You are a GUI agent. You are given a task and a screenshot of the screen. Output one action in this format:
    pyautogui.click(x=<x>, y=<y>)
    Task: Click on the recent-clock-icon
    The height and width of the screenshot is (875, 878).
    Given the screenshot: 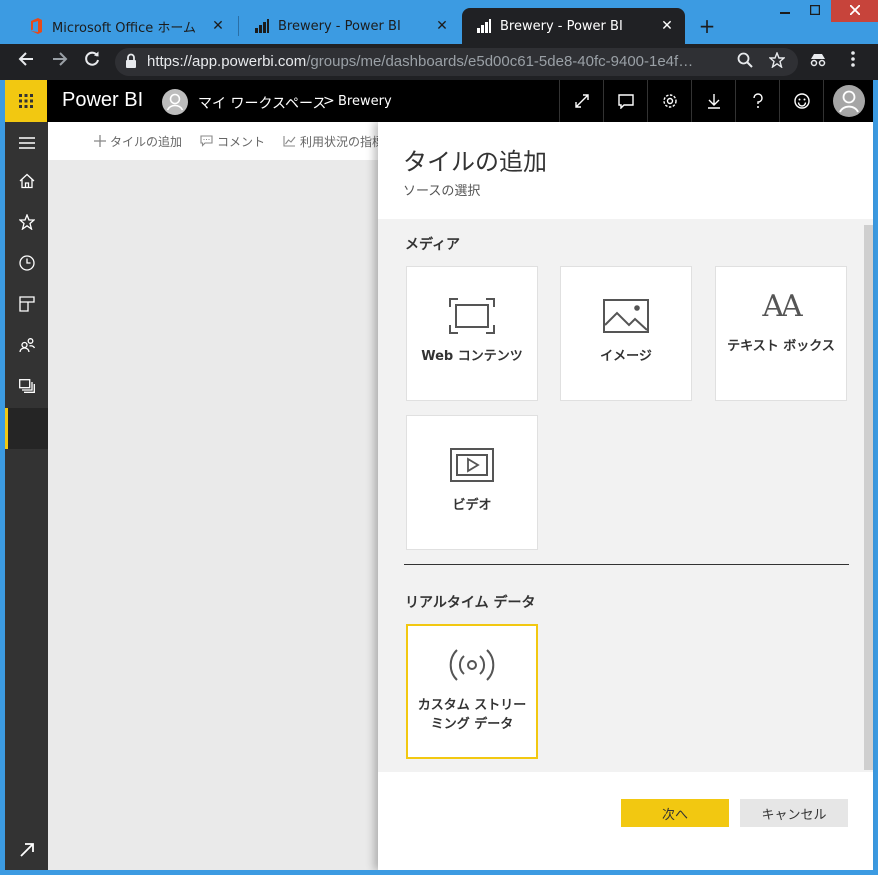 What is the action you would take?
    pyautogui.click(x=26, y=262)
    